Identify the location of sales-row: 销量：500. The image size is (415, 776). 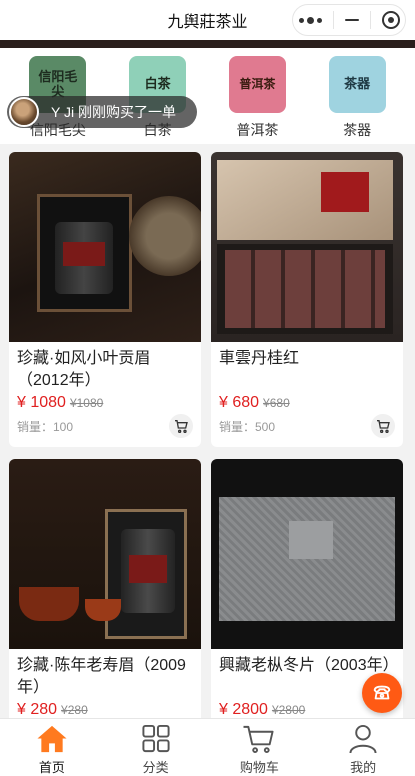
(307, 426).